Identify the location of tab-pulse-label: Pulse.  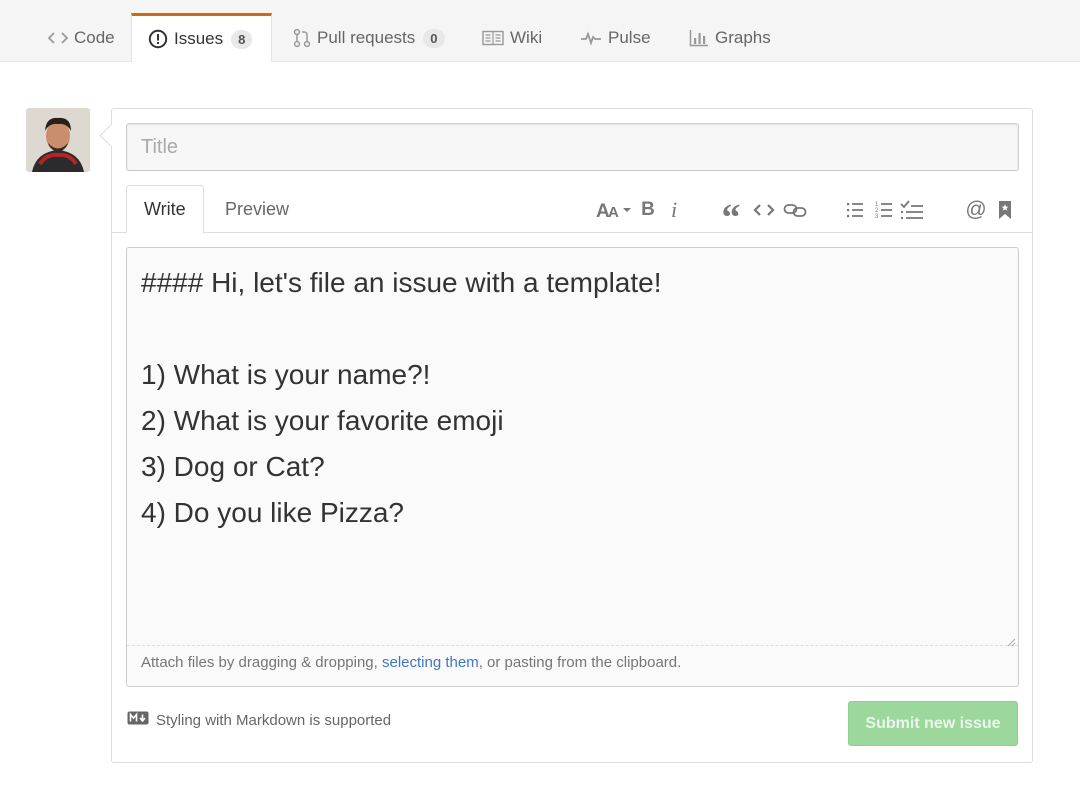
(629, 37).